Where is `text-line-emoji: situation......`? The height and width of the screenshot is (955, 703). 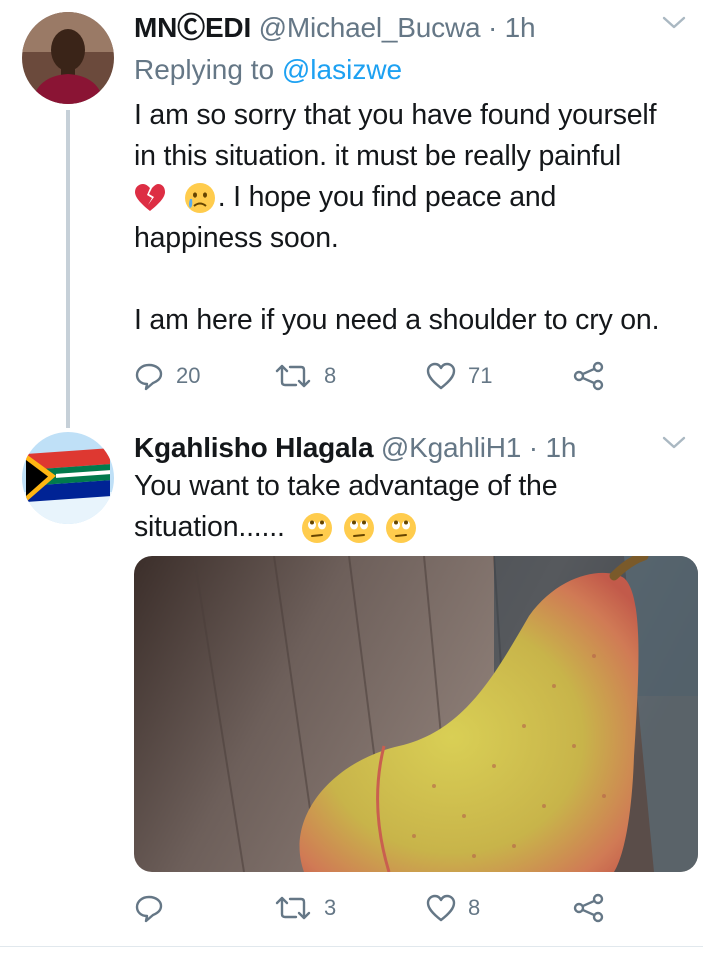 text-line-emoji: situation...... is located at coordinates (345, 527).